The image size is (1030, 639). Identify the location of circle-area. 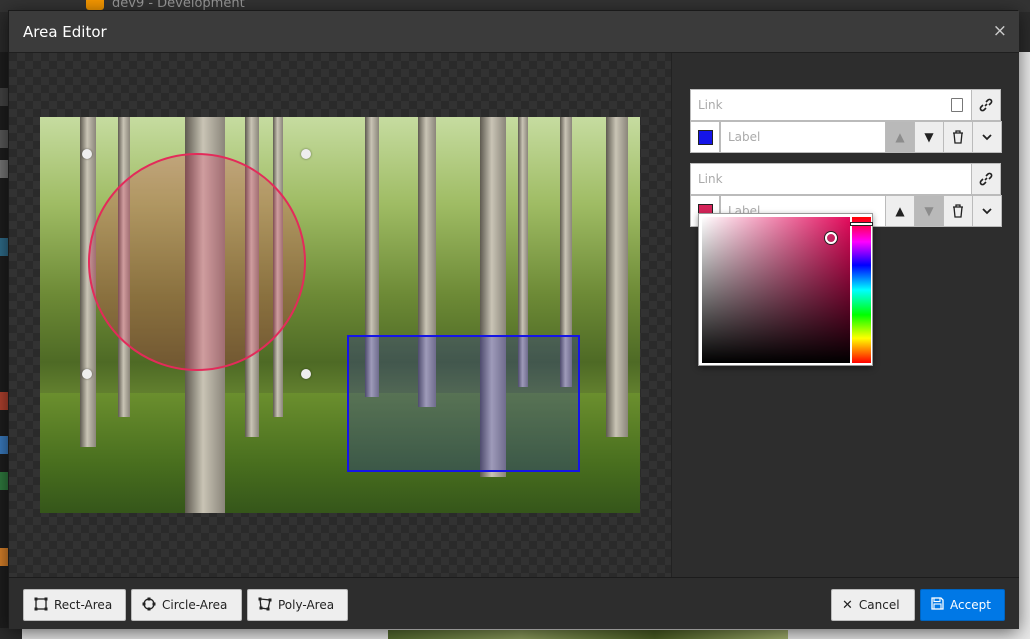
(197, 262).